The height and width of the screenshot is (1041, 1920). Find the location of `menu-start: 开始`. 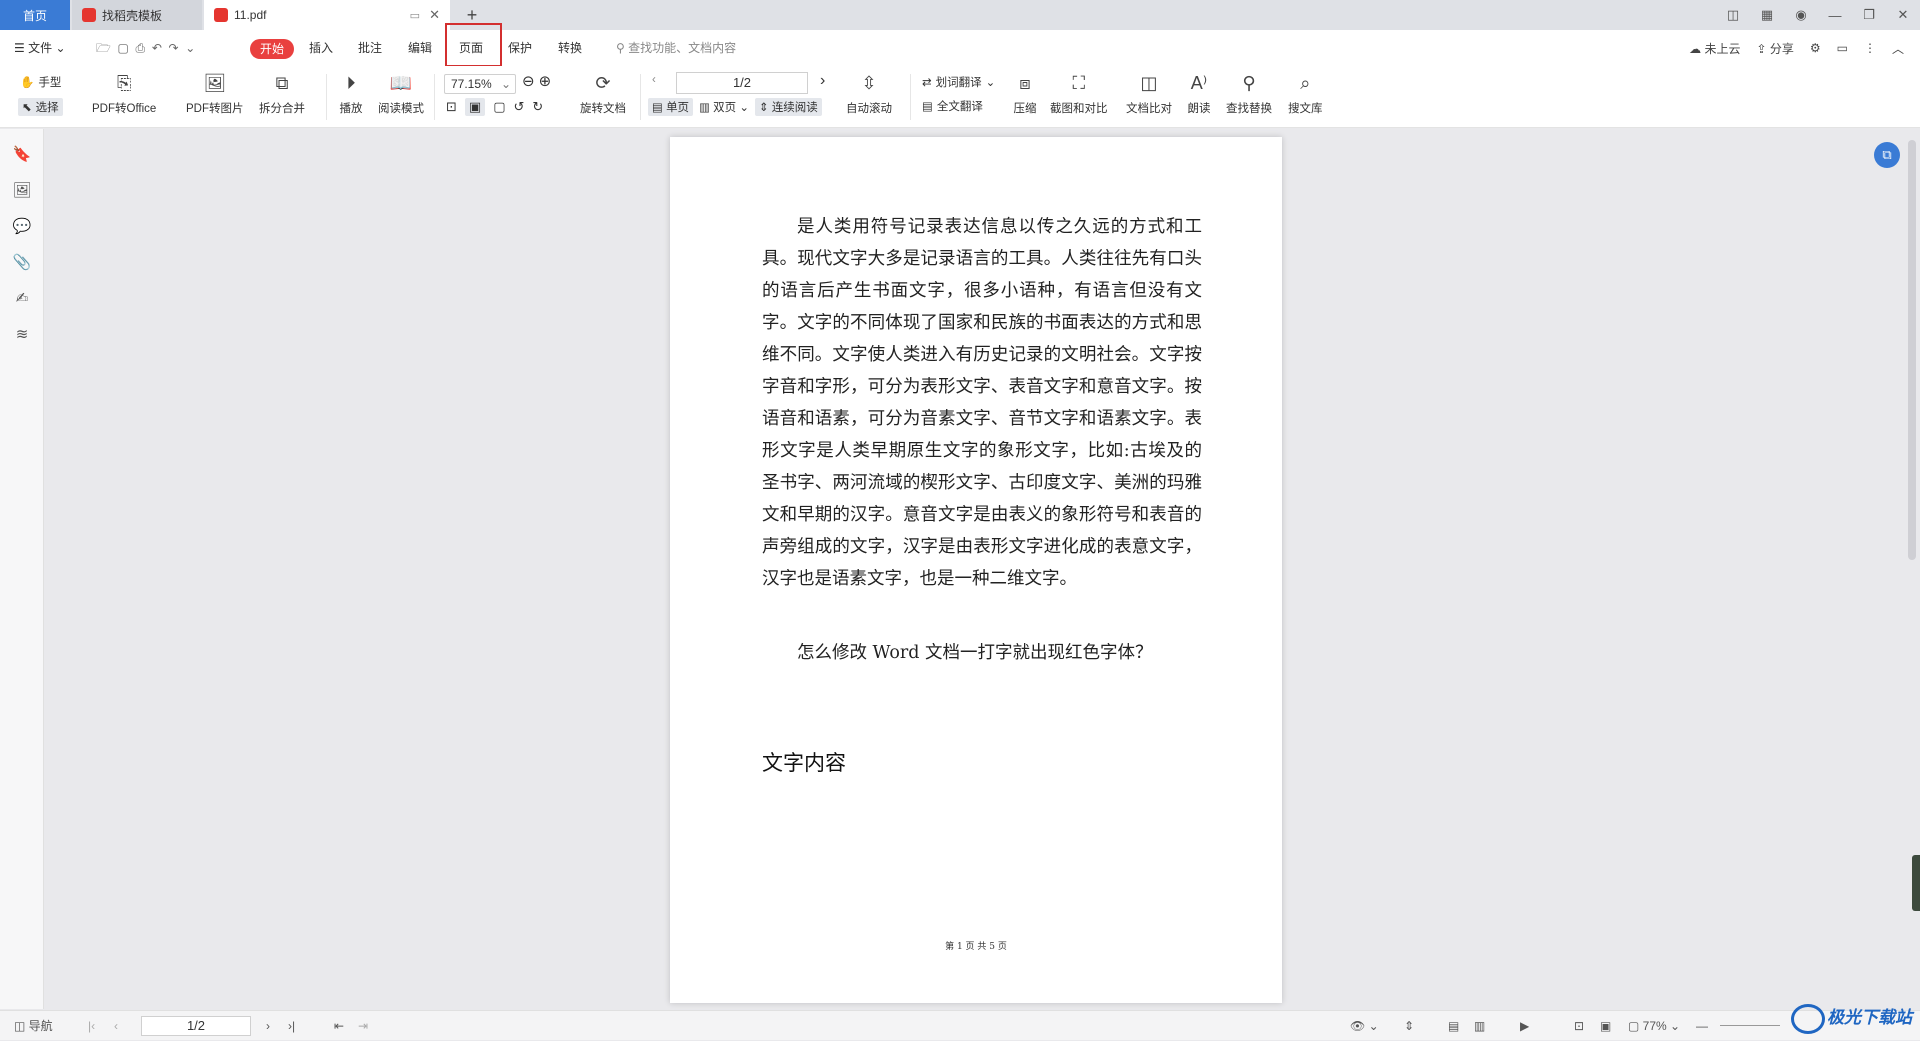

menu-start: 开始 is located at coordinates (272, 49).